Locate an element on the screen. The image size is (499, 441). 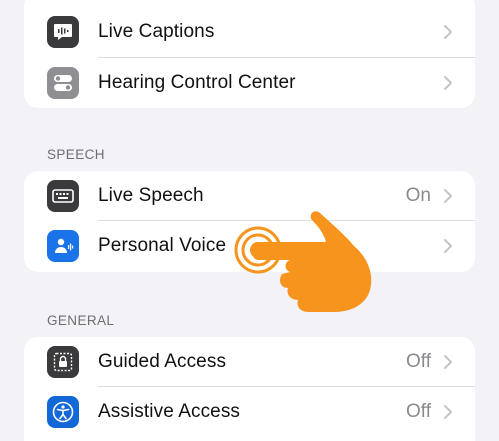
personal-voice-label: Personal Voice is located at coordinates (162, 245).